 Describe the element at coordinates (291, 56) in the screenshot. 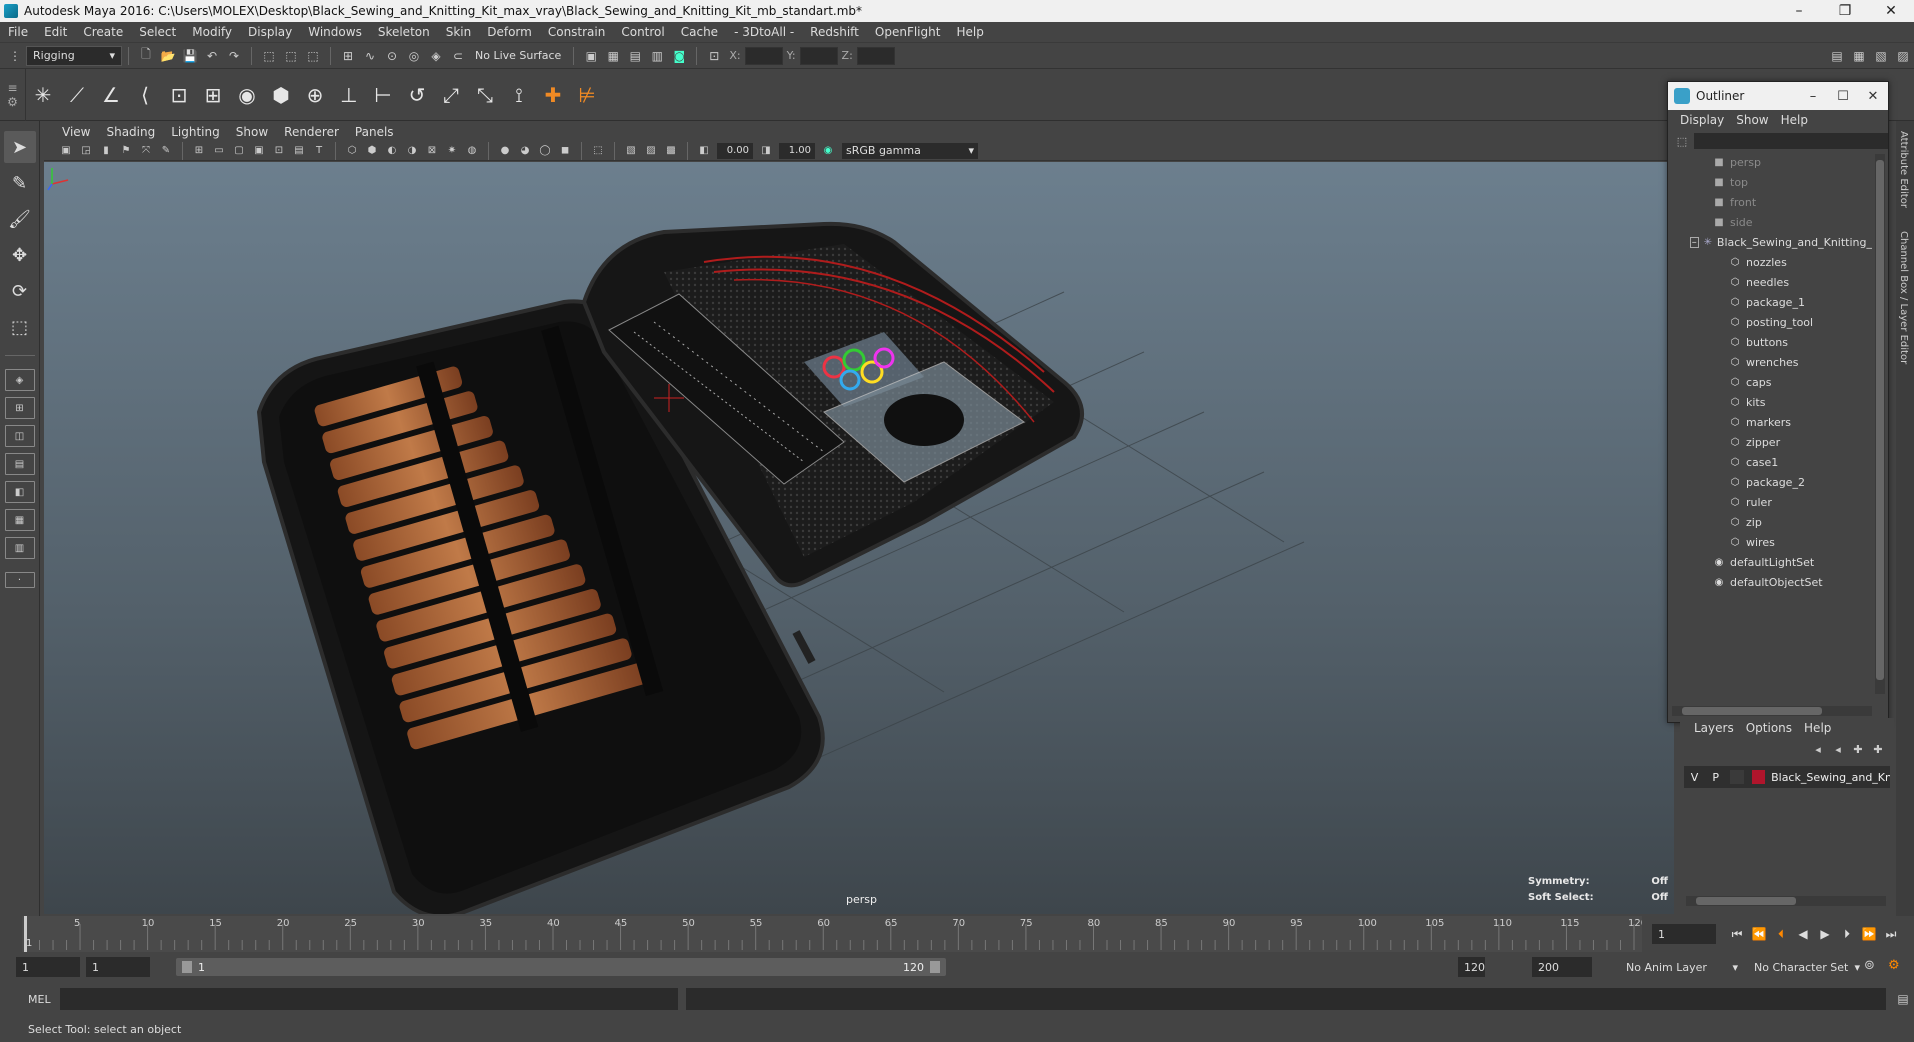

I see `select-object-icon: ⬚` at that location.